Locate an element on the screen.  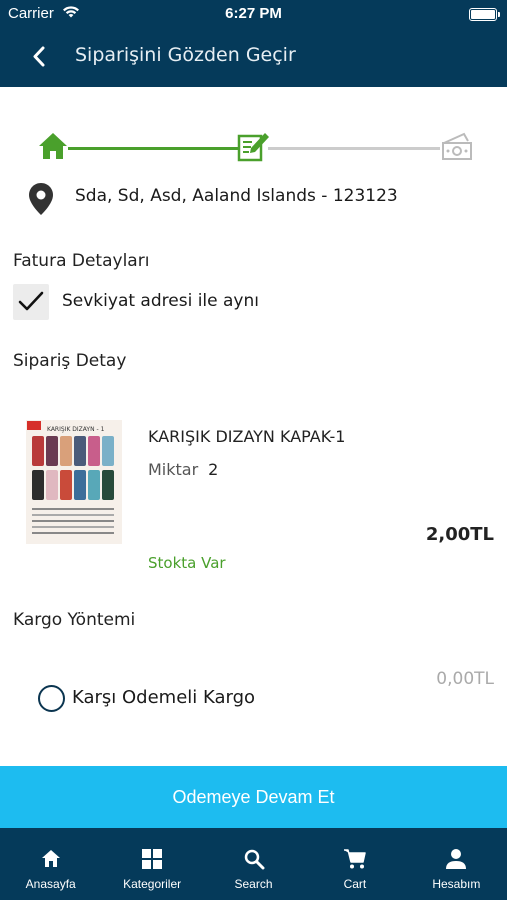
shipping-option-price: 0,00TL is located at coordinates (465, 679).